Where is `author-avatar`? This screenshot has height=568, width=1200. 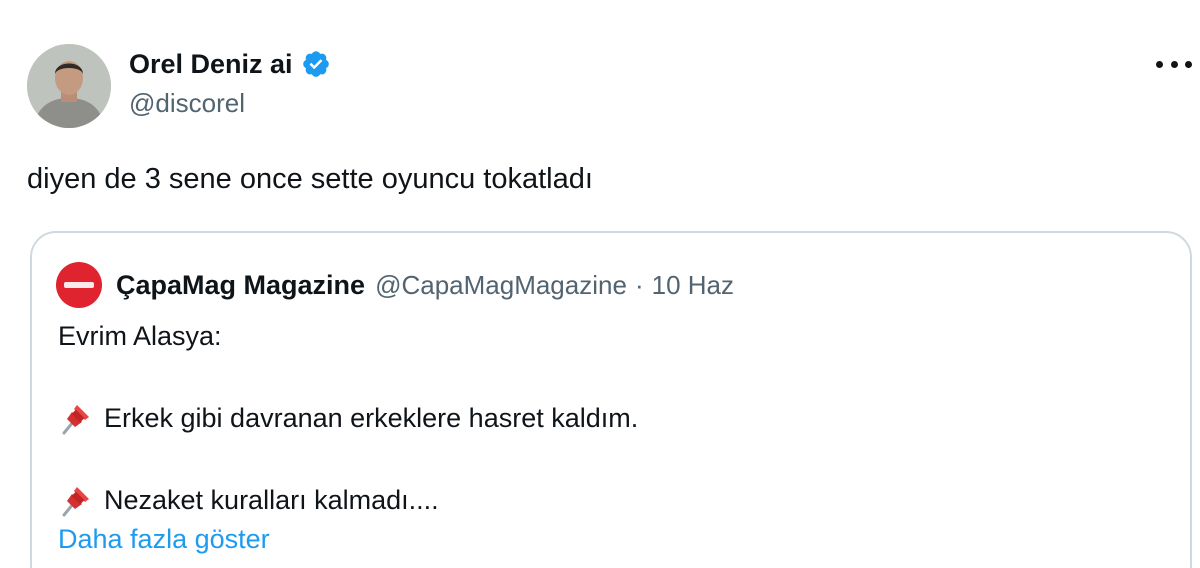 author-avatar is located at coordinates (69, 86).